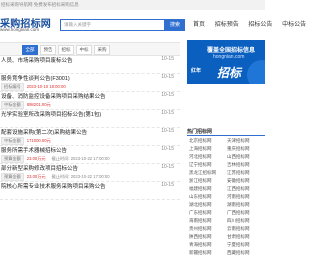  I want to click on banner-big-text: 招标, so click(229, 73).